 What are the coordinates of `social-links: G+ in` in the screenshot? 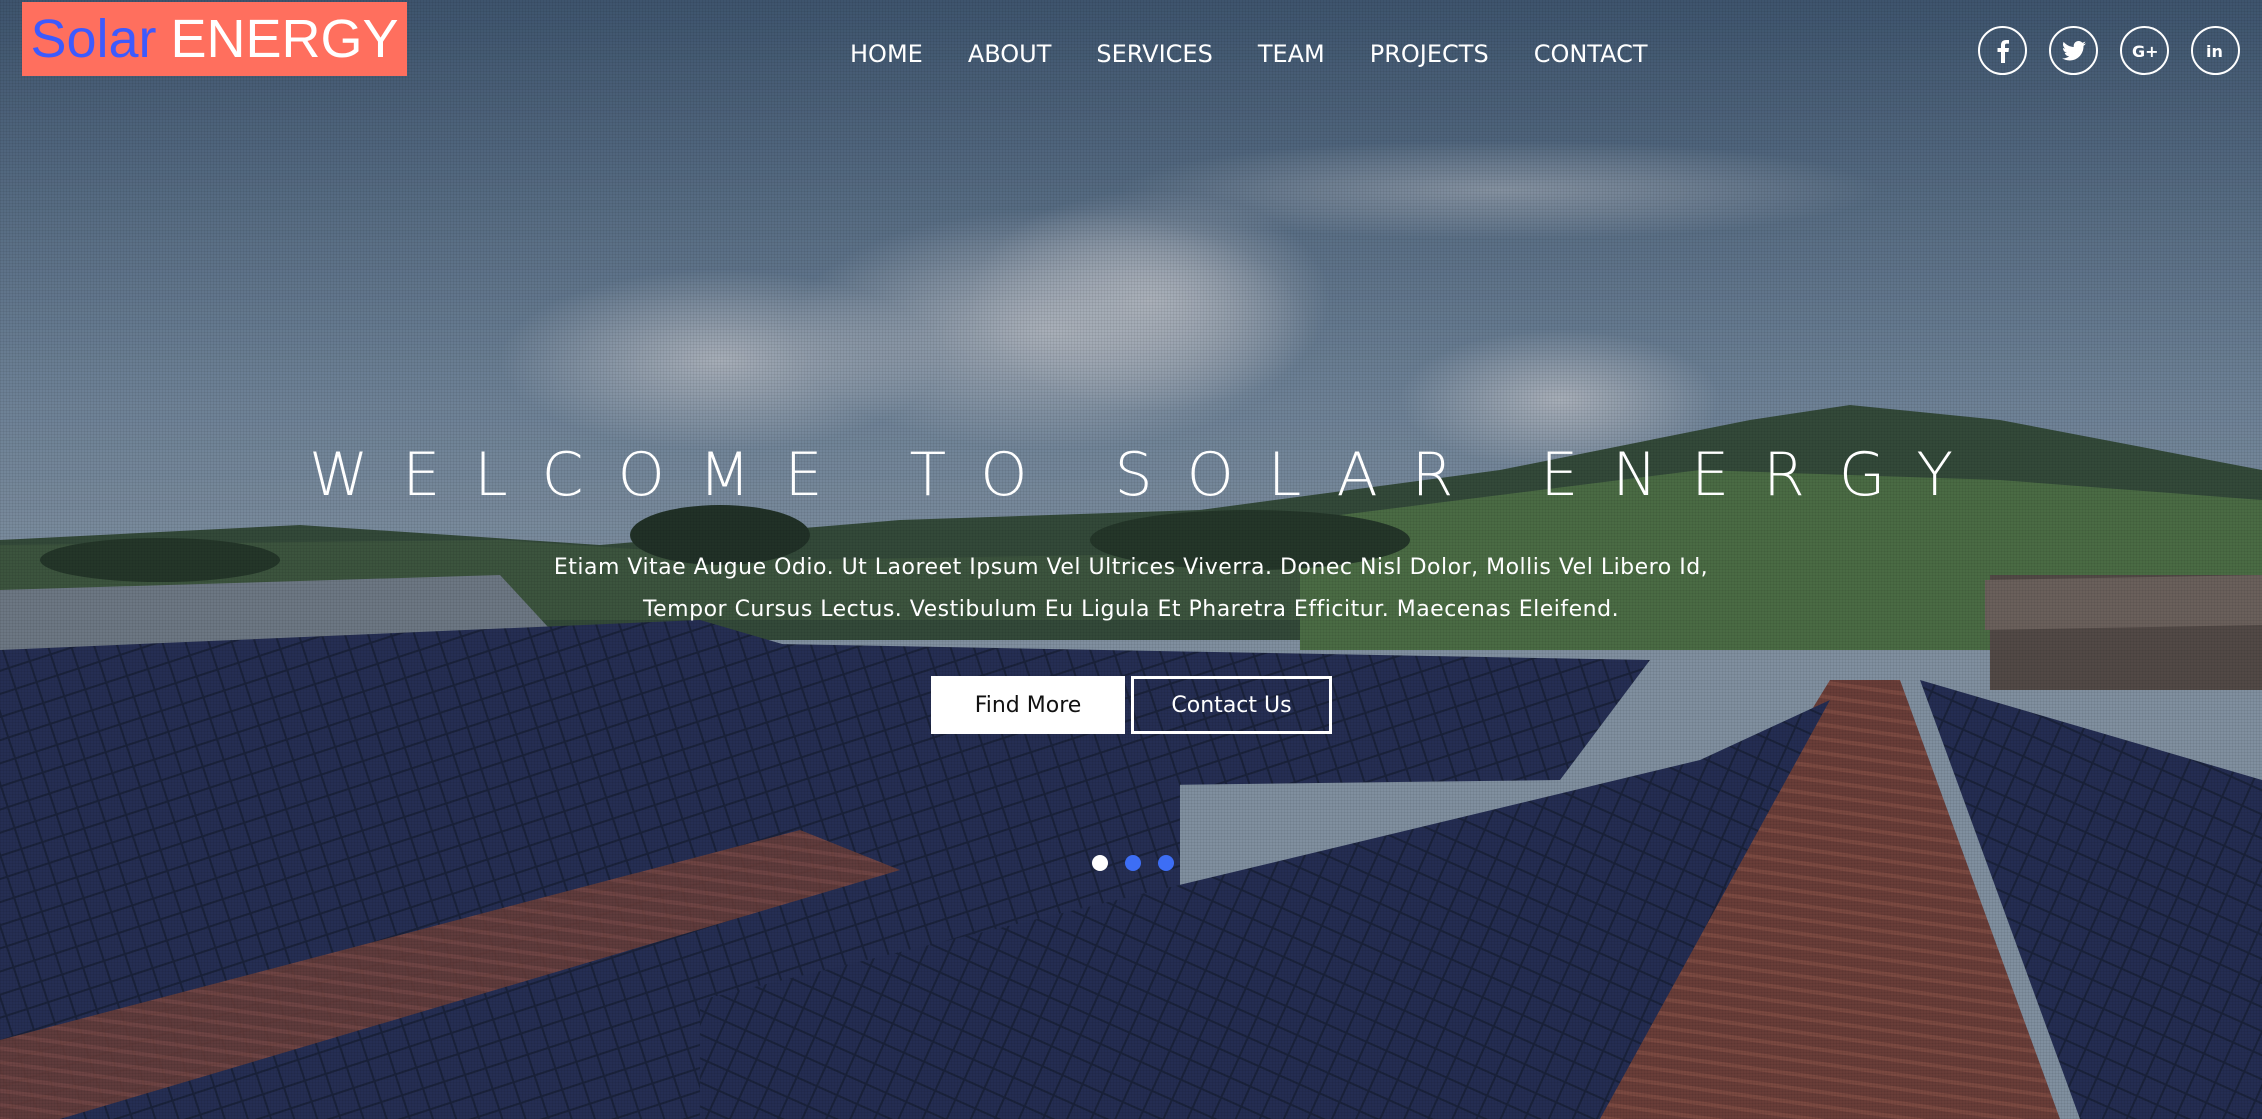 It's located at (2109, 50).